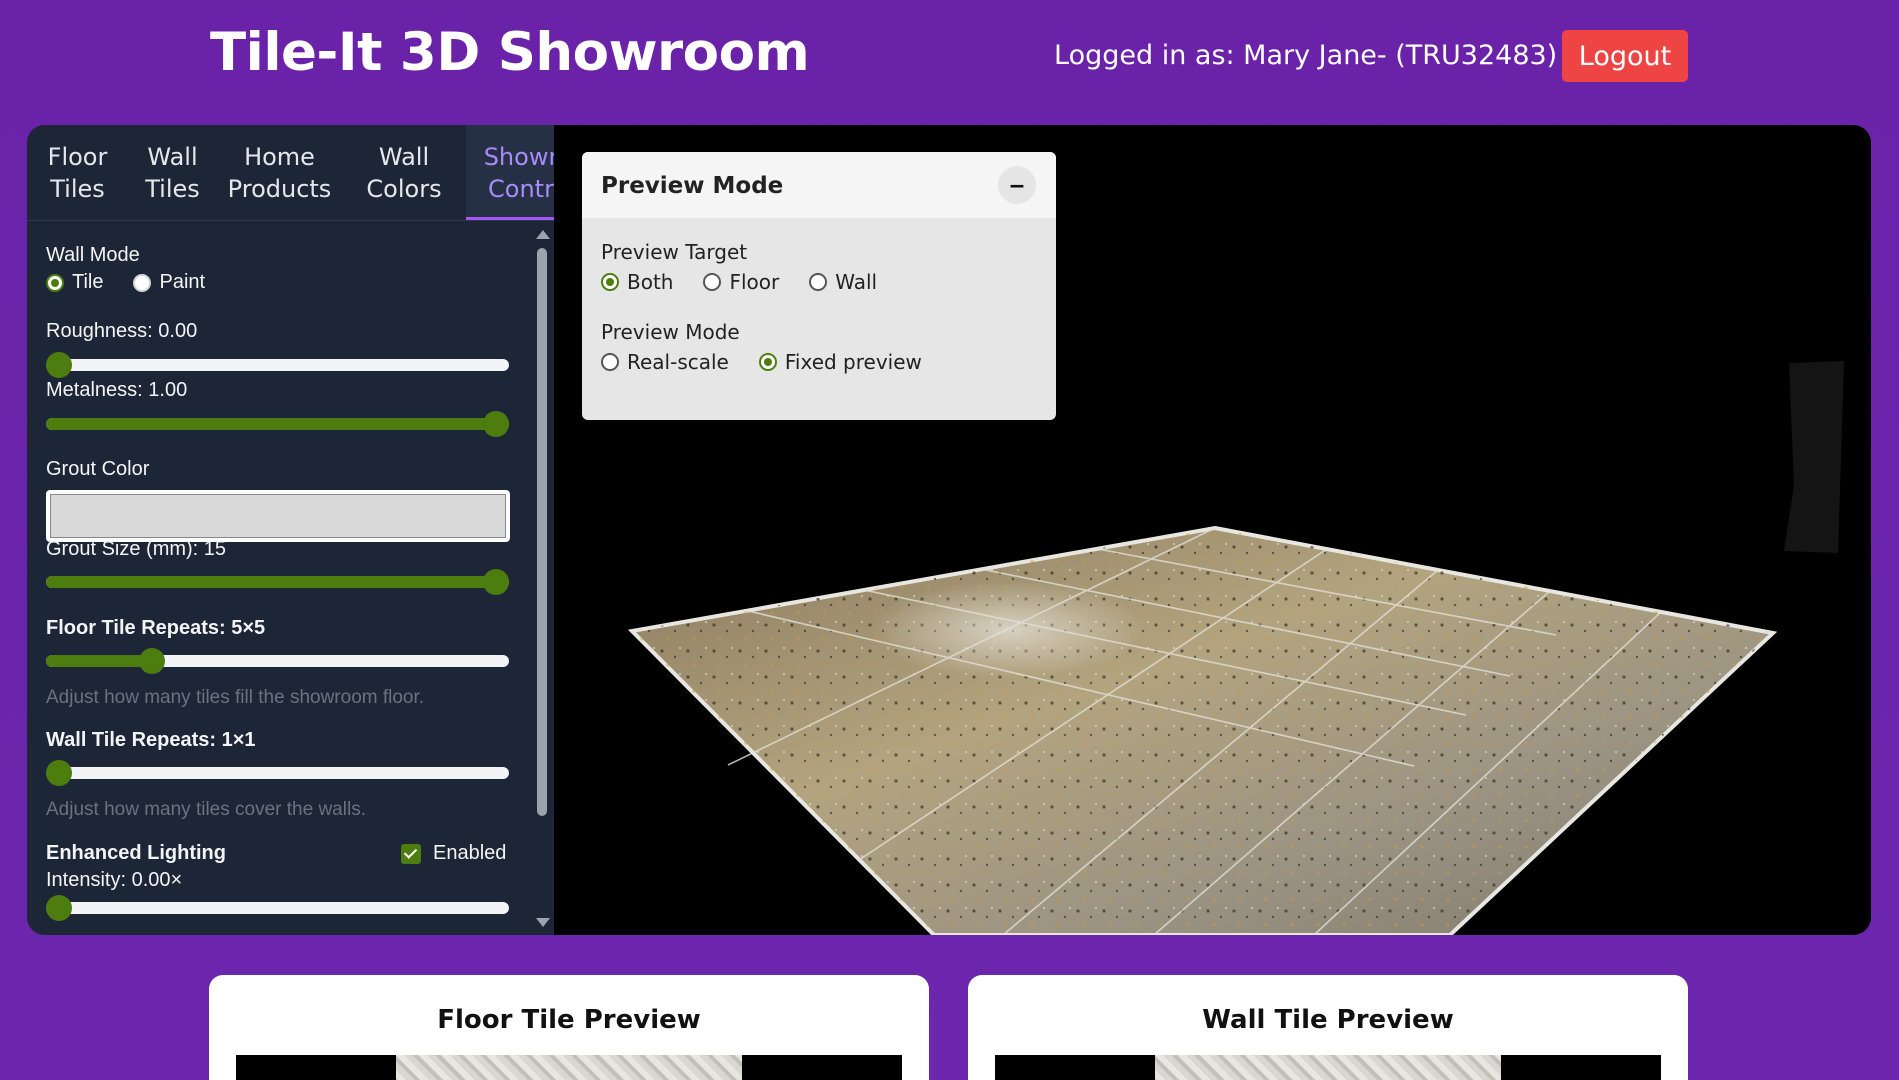 The image size is (1899, 1080). What do you see at coordinates (182, 282) in the screenshot?
I see `wall-mode-paint-label: Paint` at bounding box center [182, 282].